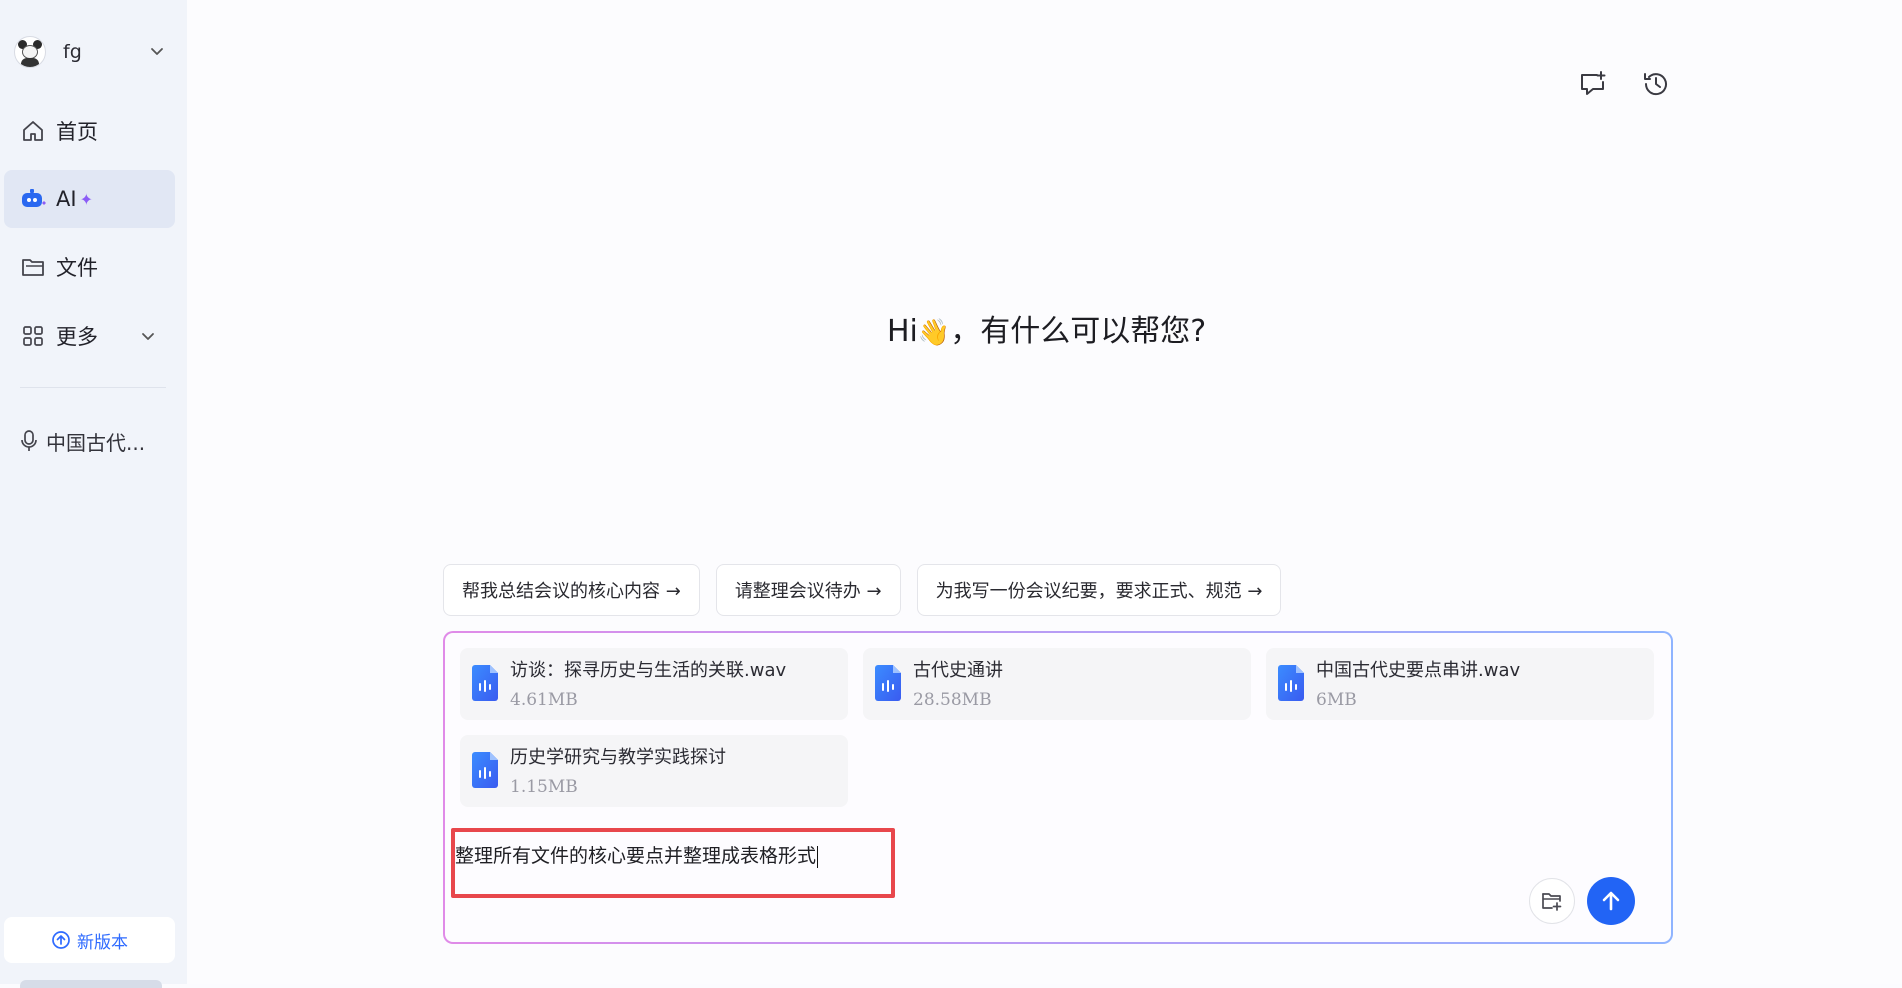  Describe the element at coordinates (72, 52) in the screenshot. I see `user-name: fg` at that location.